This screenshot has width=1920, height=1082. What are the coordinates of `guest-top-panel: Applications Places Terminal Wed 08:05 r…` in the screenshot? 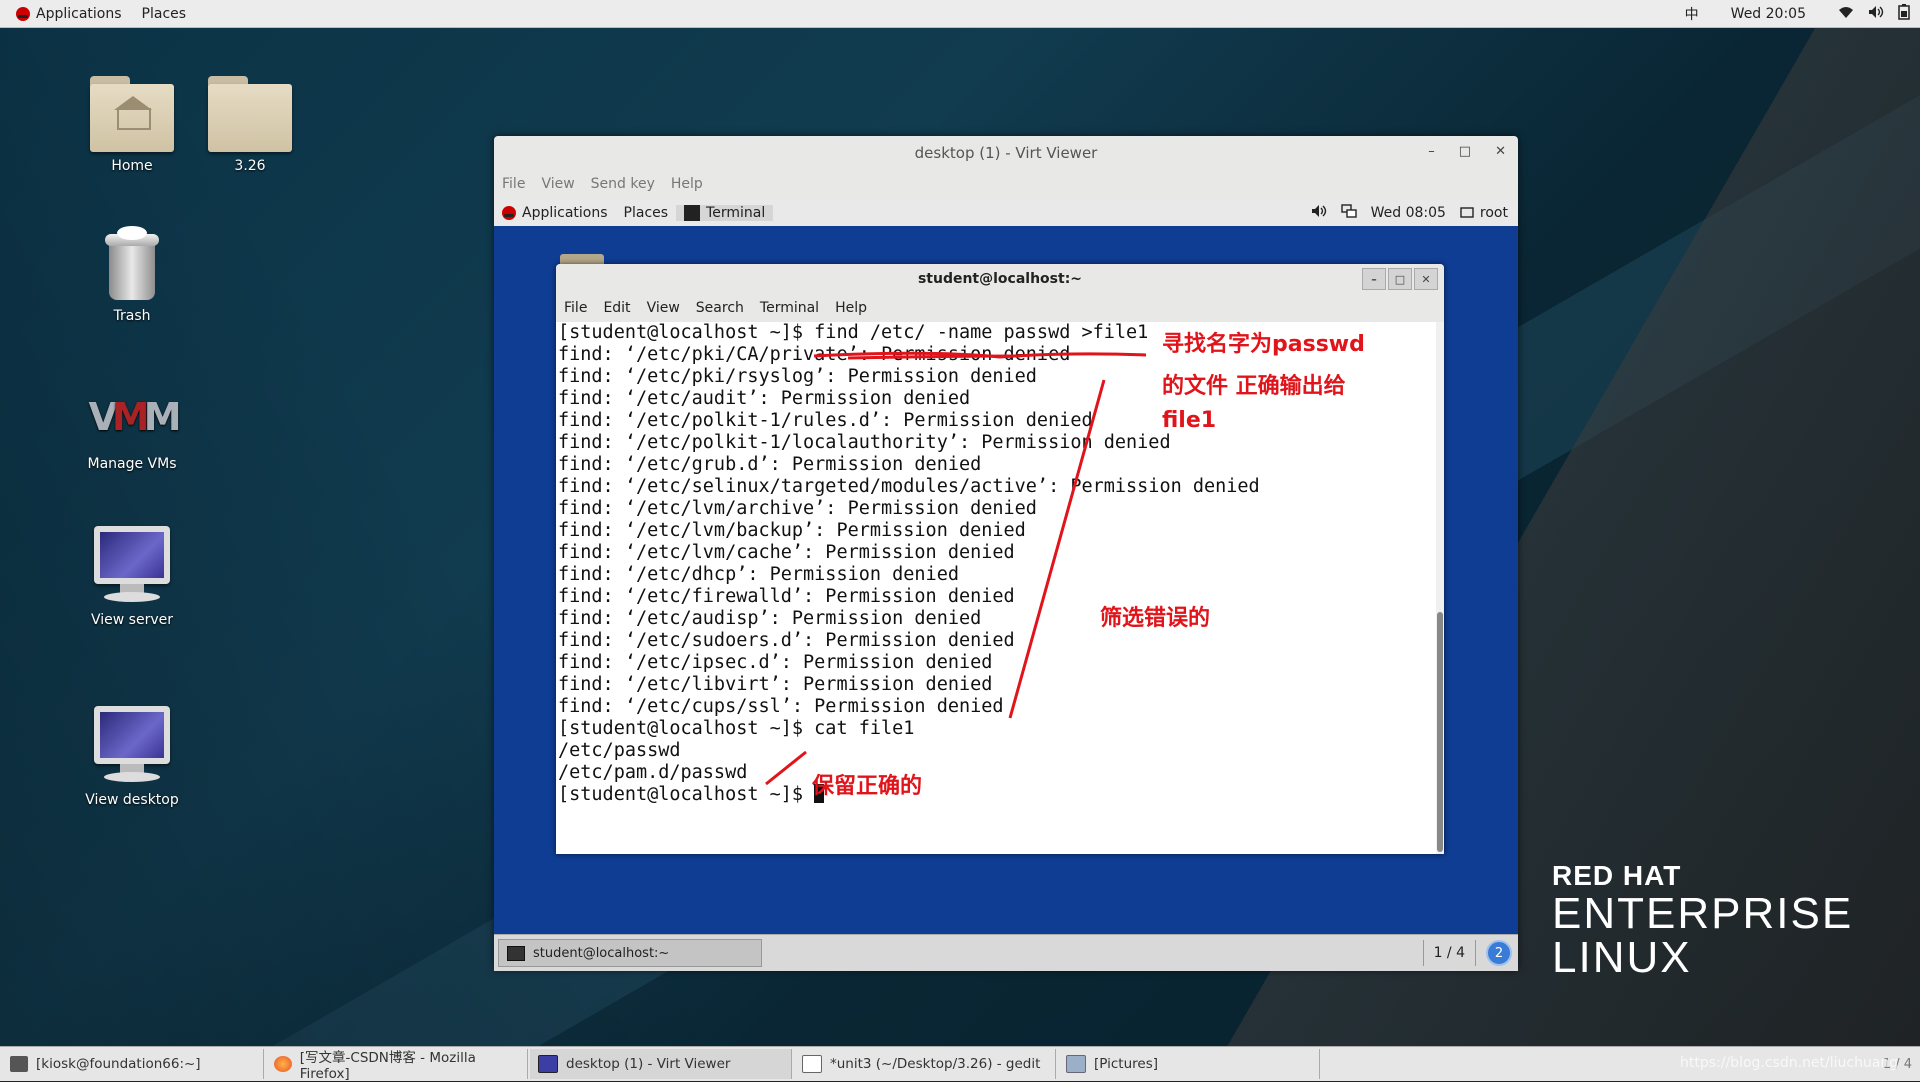 It's located at (1006, 213).